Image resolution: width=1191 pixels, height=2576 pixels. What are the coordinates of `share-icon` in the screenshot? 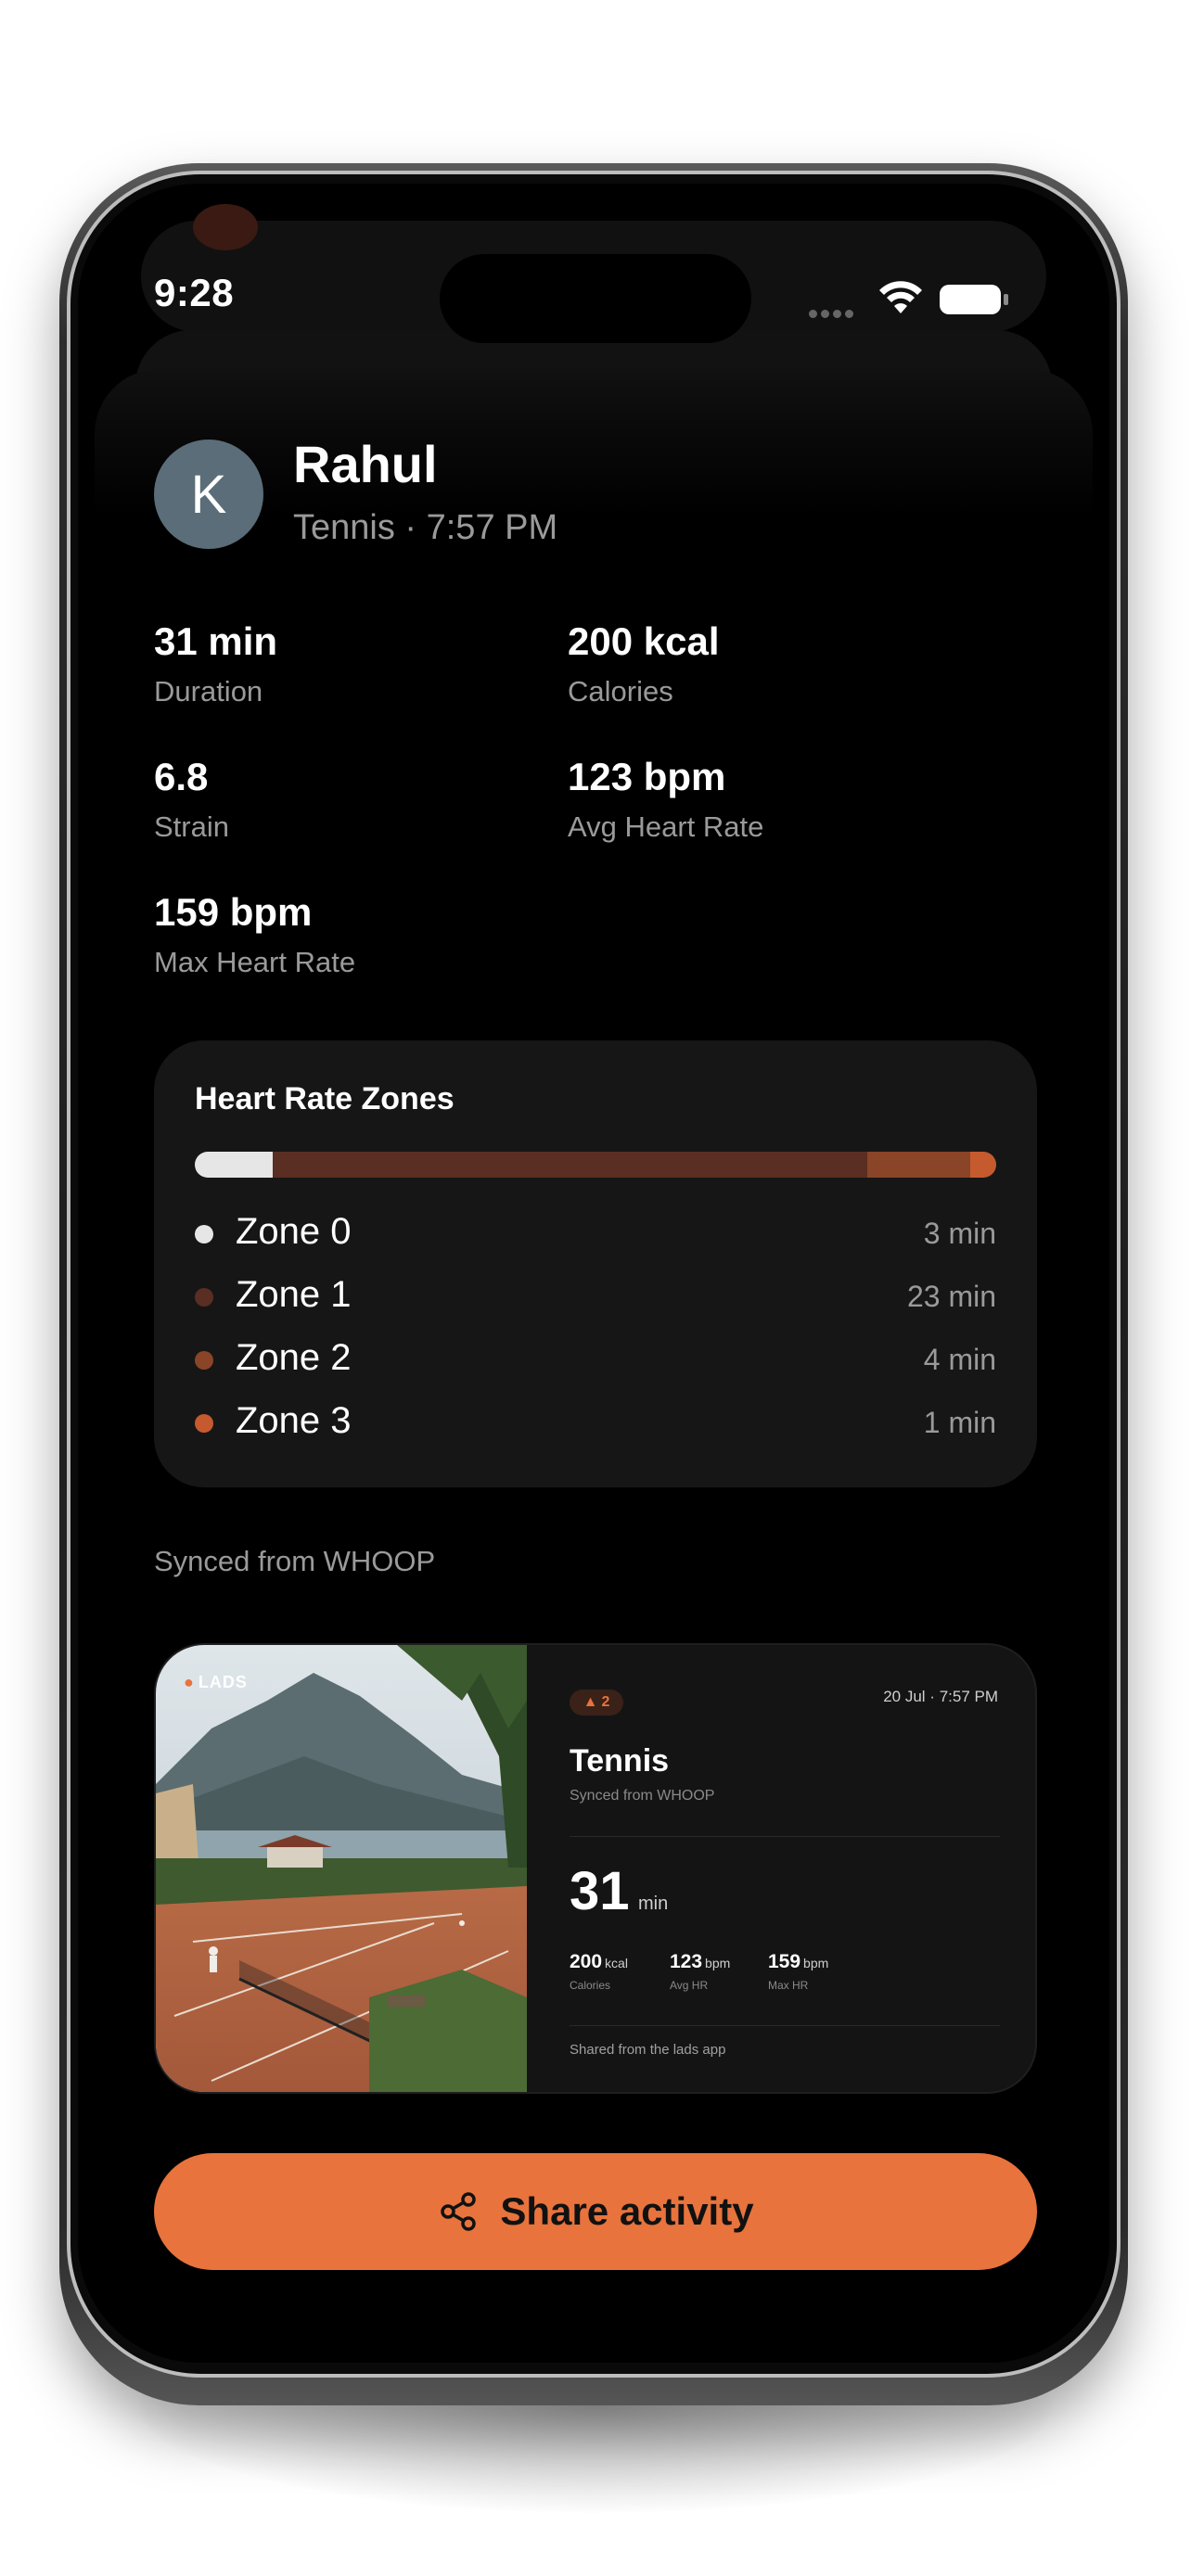 It's located at (459, 2211).